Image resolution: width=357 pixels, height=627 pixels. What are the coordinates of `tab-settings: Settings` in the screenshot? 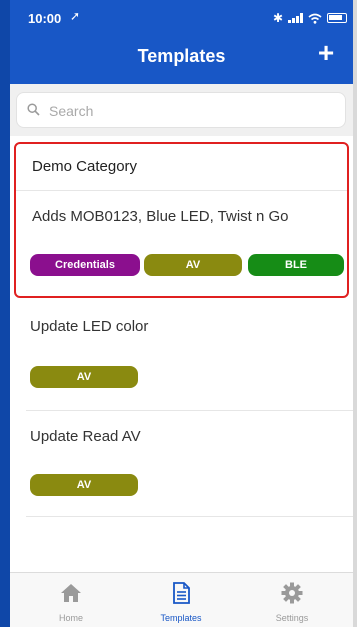 It's located at (292, 600).